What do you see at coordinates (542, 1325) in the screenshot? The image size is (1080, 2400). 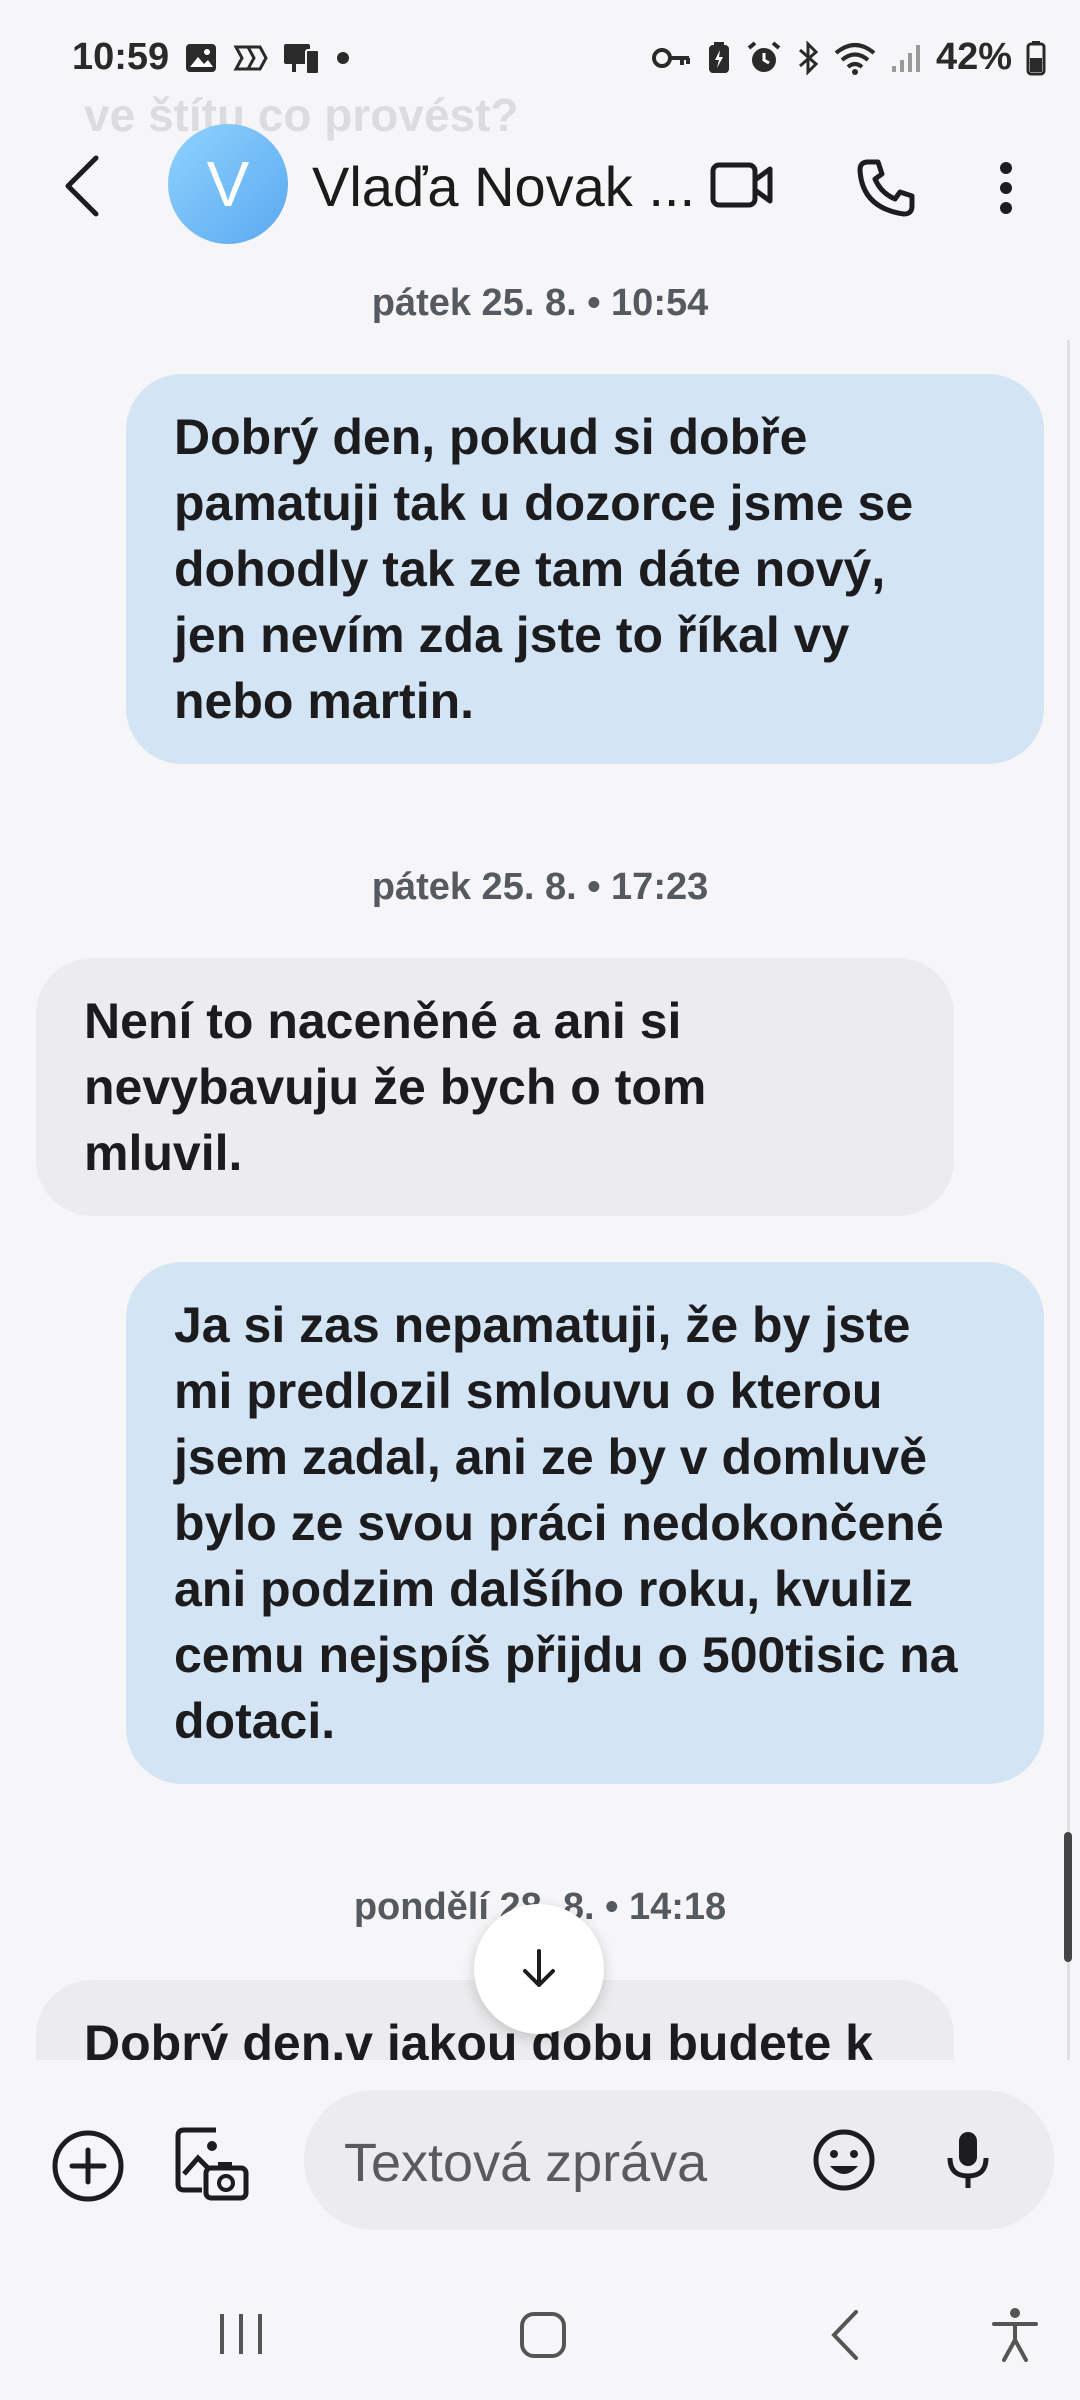 I see `message-line: Ja si zas nepamatuji, že by jste` at bounding box center [542, 1325].